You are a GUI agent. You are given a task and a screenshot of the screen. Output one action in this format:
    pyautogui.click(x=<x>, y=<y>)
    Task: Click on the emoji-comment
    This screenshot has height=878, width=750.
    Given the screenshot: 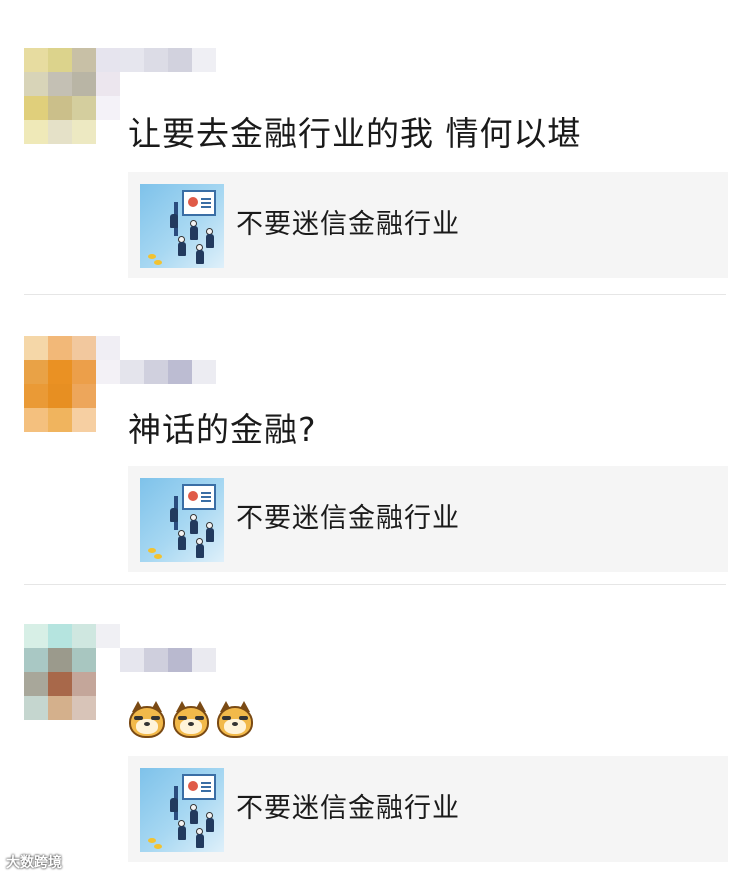 What is the action you would take?
    pyautogui.click(x=194, y=718)
    